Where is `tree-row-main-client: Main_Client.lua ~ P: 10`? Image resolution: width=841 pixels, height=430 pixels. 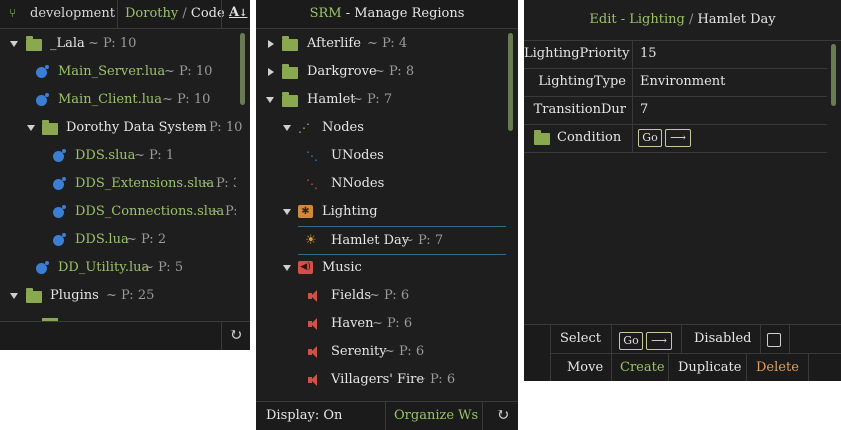
tree-row-main-client: Main_Client.lua ~ P: 10 is located at coordinates (118, 100).